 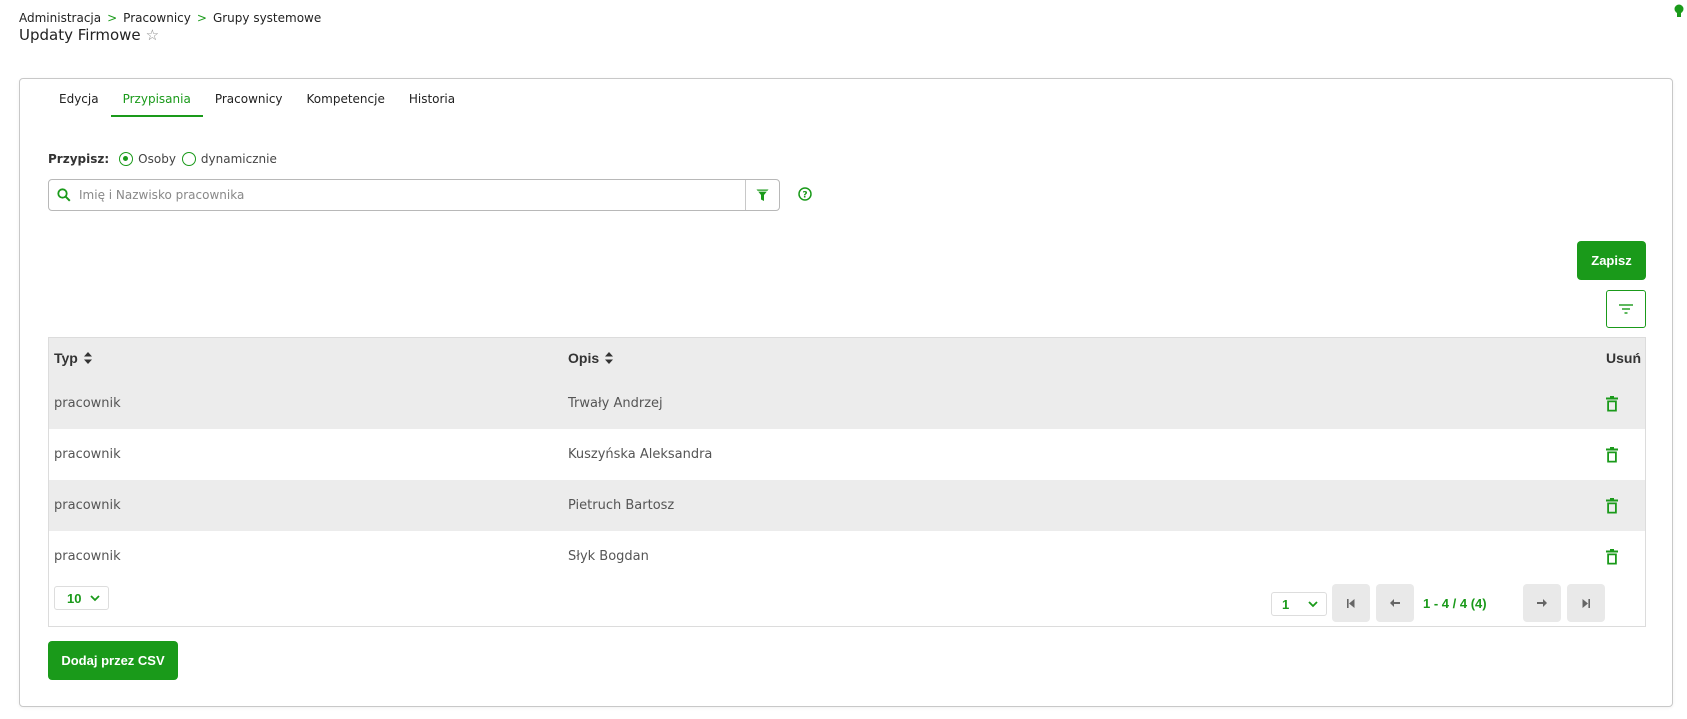 What do you see at coordinates (157, 18) in the screenshot?
I see `breadcrumb-item-pracownicy: Pracownicy` at bounding box center [157, 18].